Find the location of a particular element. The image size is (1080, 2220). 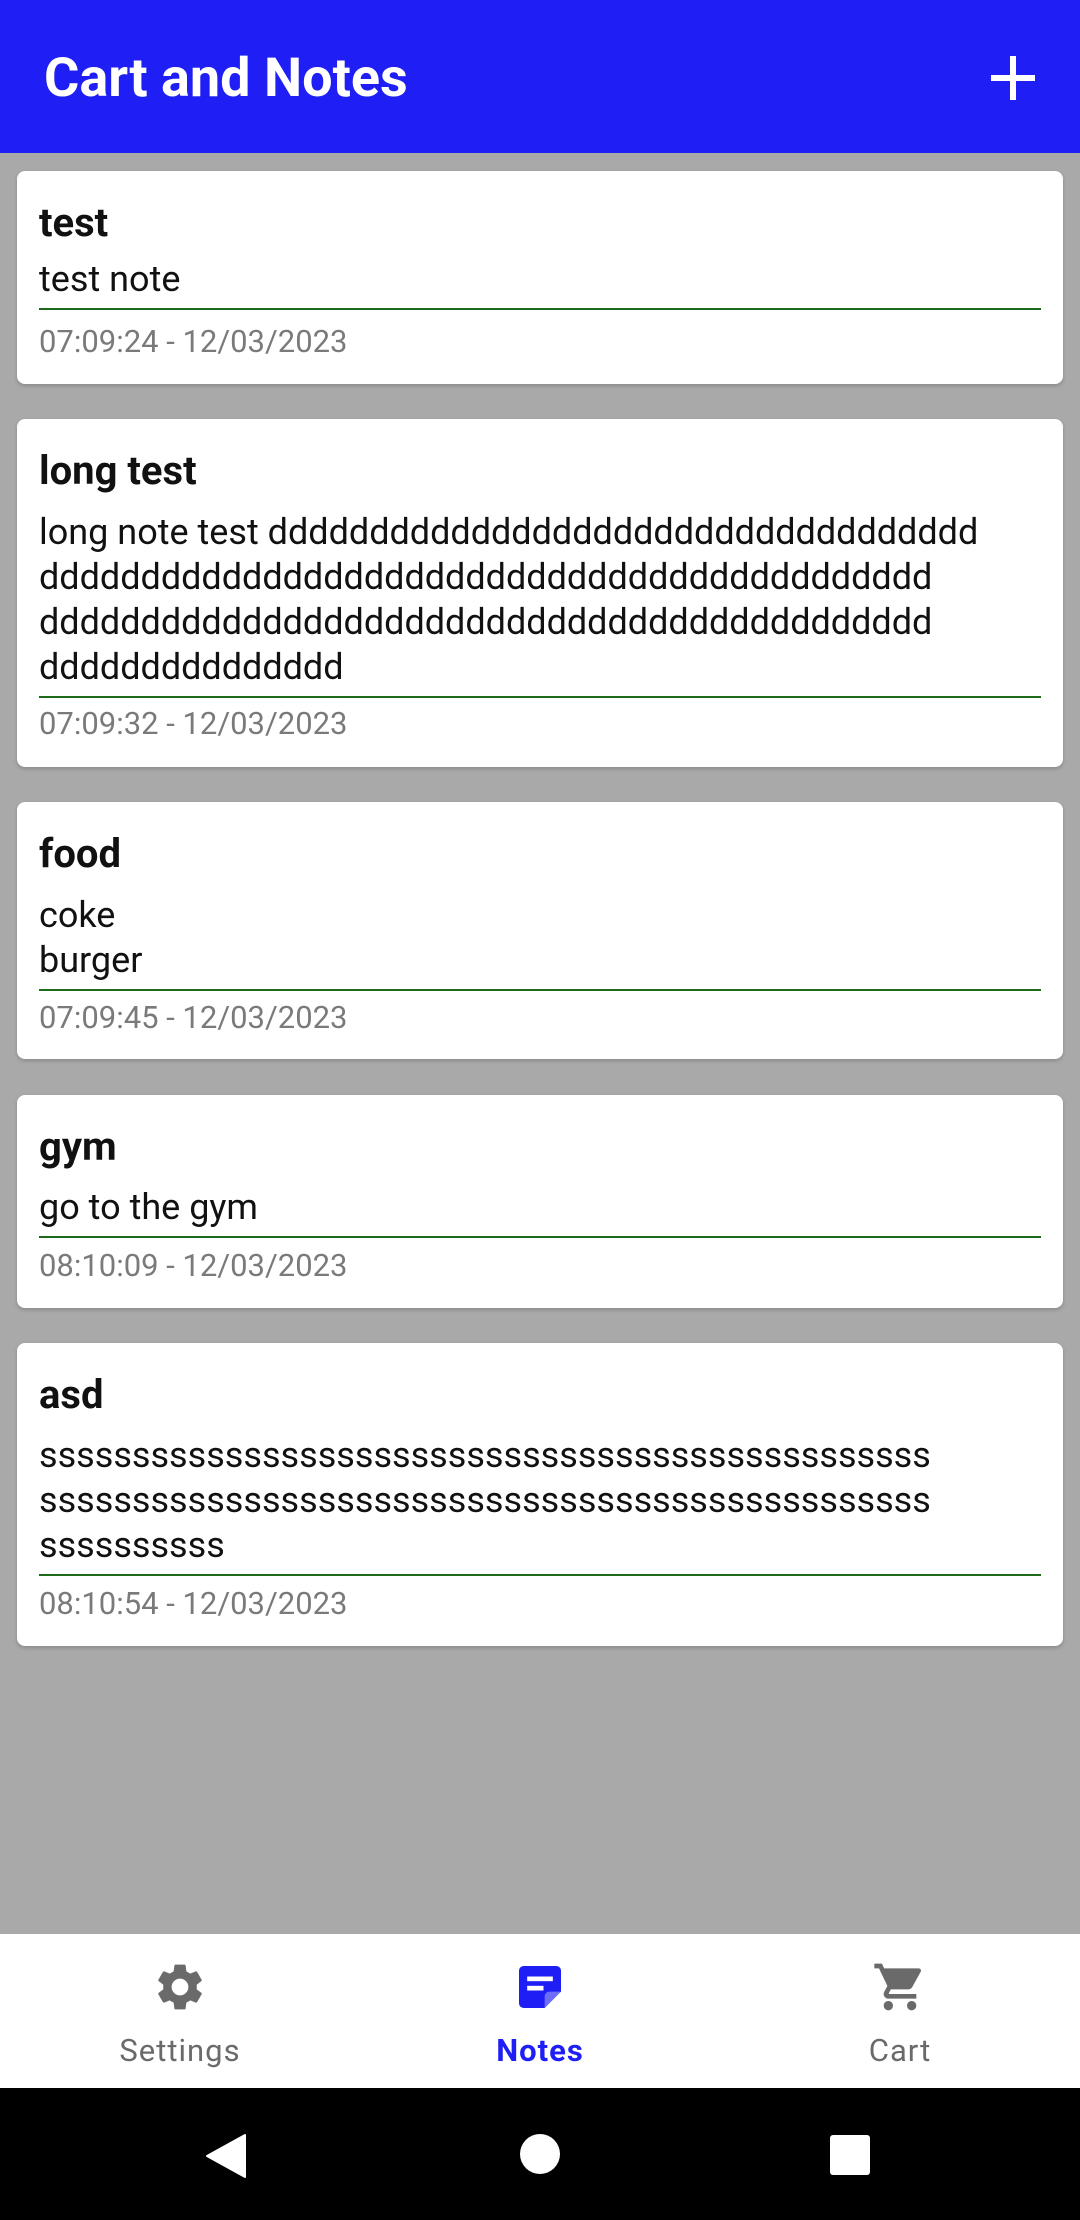

nav-label-settings: Settings is located at coordinates (180, 2050).